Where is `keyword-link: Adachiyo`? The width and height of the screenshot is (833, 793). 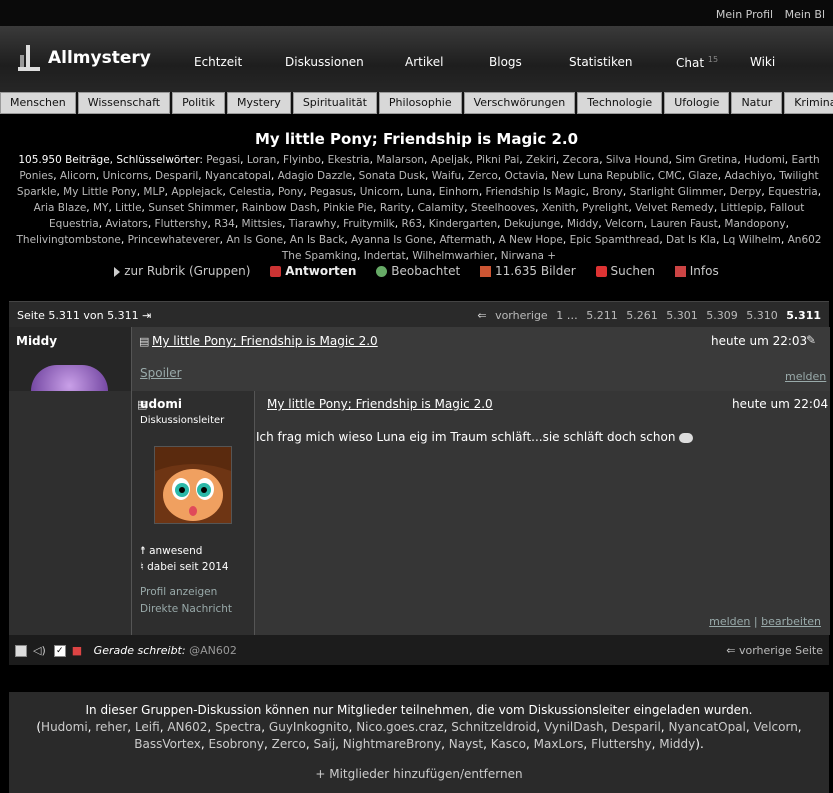
keyword-link: Adachiyo is located at coordinates (748, 176).